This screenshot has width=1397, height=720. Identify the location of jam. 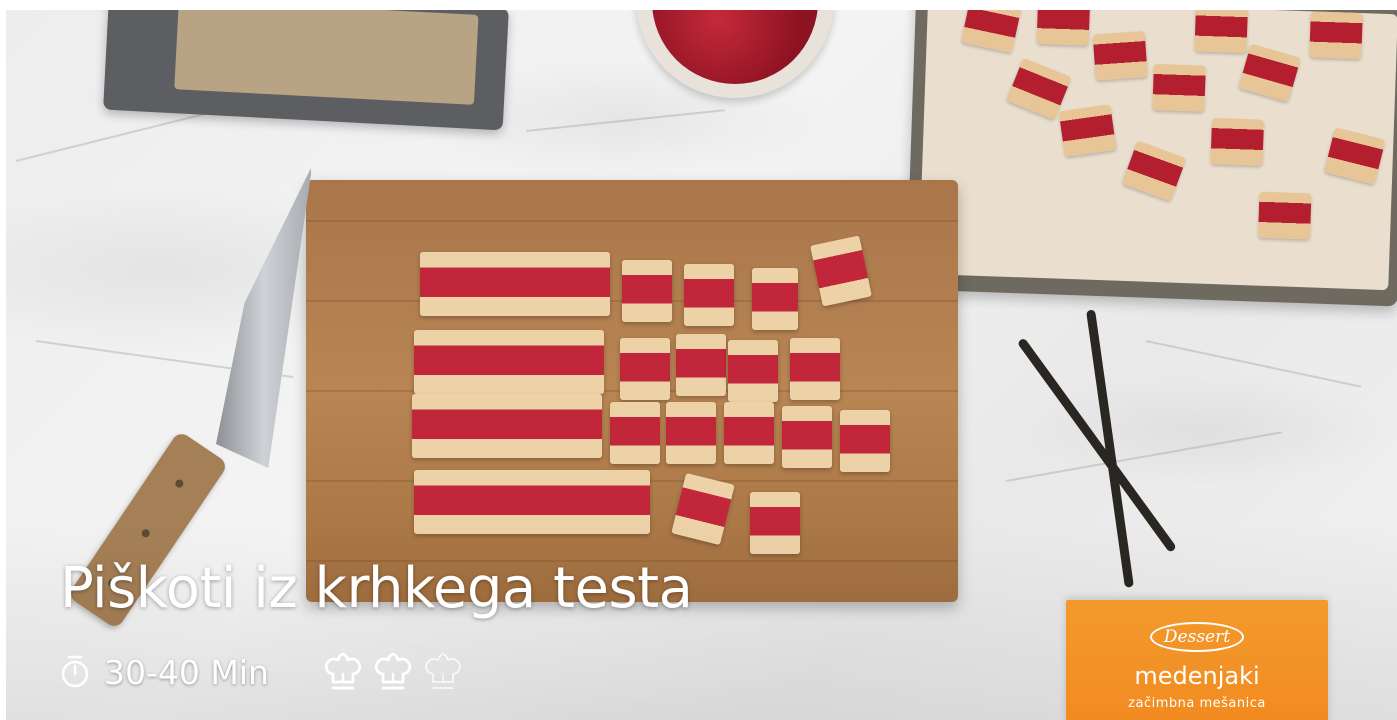
(735, 47).